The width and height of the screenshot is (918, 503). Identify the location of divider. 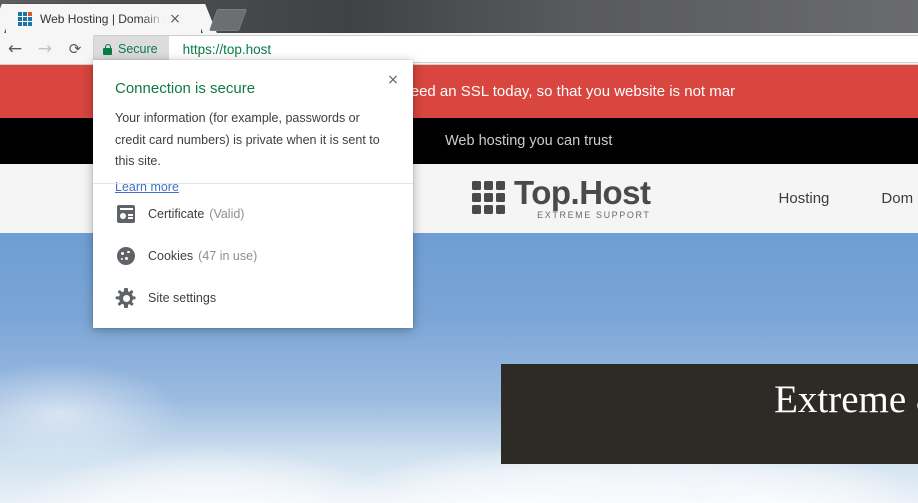
(253, 183).